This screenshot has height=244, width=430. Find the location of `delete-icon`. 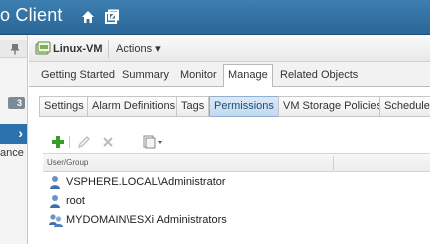

delete-icon is located at coordinates (108, 142).